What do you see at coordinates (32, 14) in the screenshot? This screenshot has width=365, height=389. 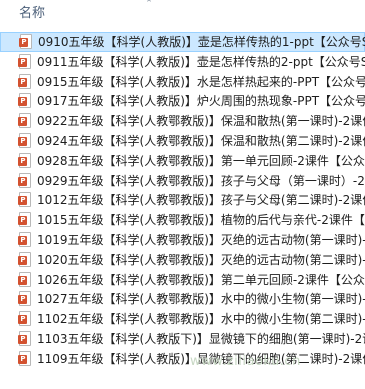 I see `name-column-header: 名称` at bounding box center [32, 14].